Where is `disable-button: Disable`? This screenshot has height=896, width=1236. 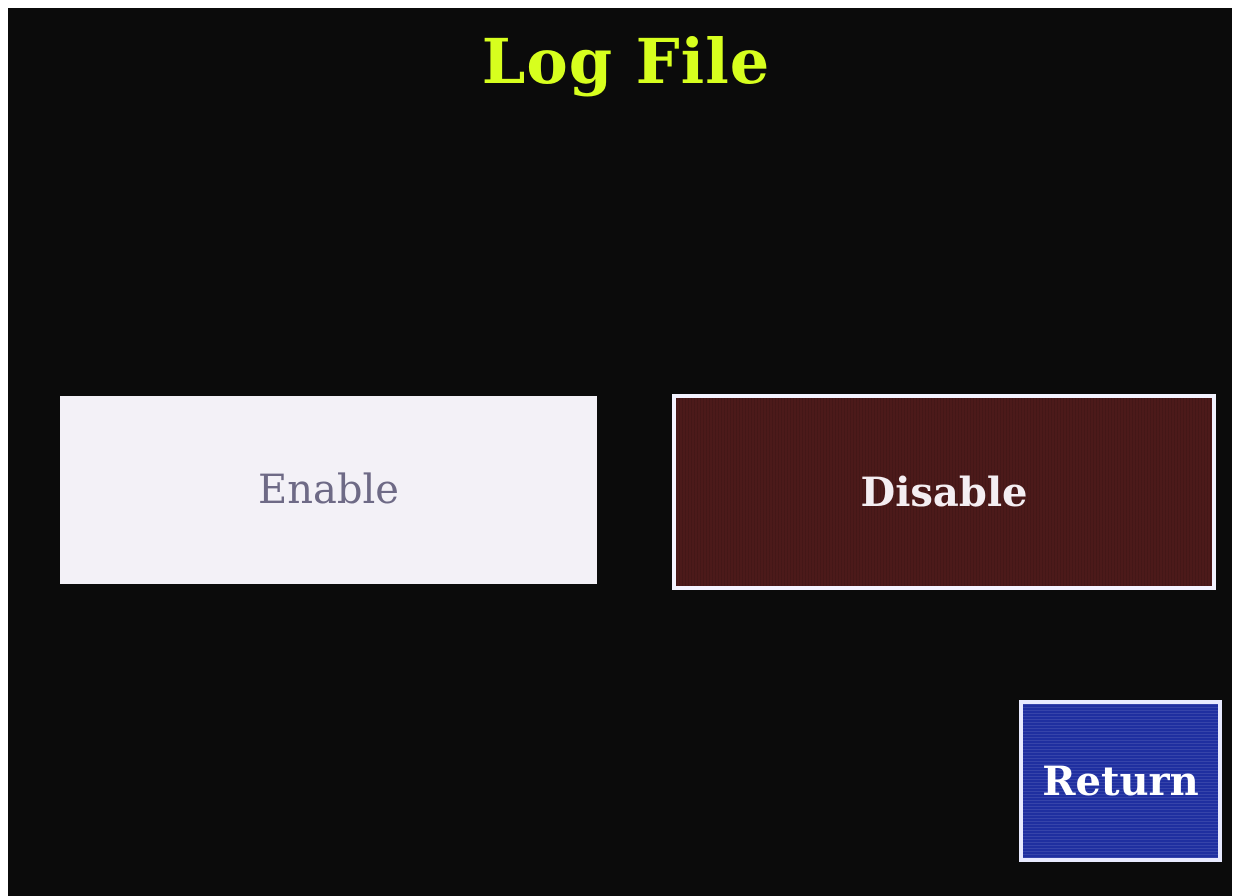 disable-button: Disable is located at coordinates (944, 492).